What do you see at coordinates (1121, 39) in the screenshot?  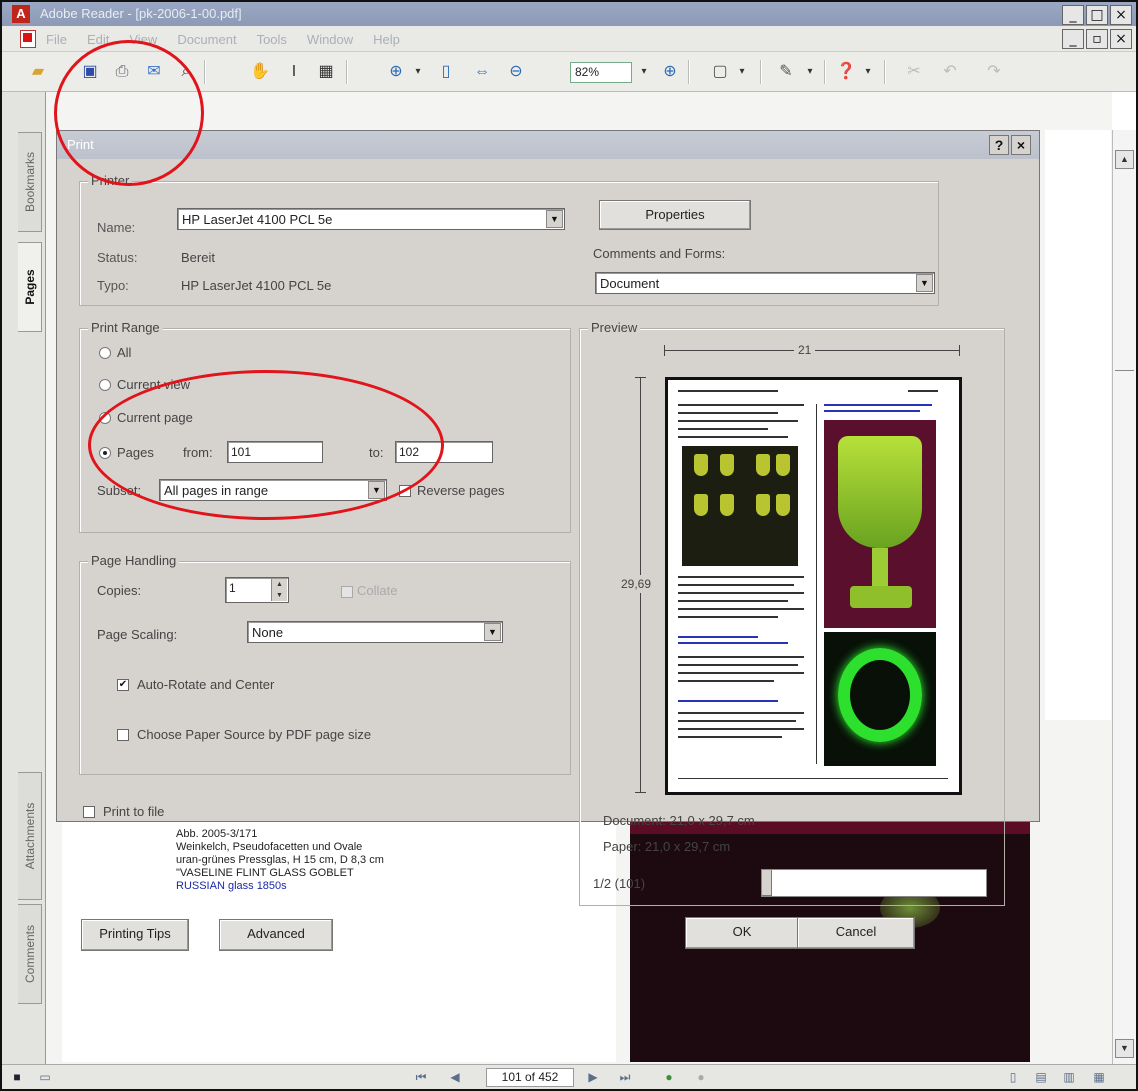 I see `doc-close-button: ×` at bounding box center [1121, 39].